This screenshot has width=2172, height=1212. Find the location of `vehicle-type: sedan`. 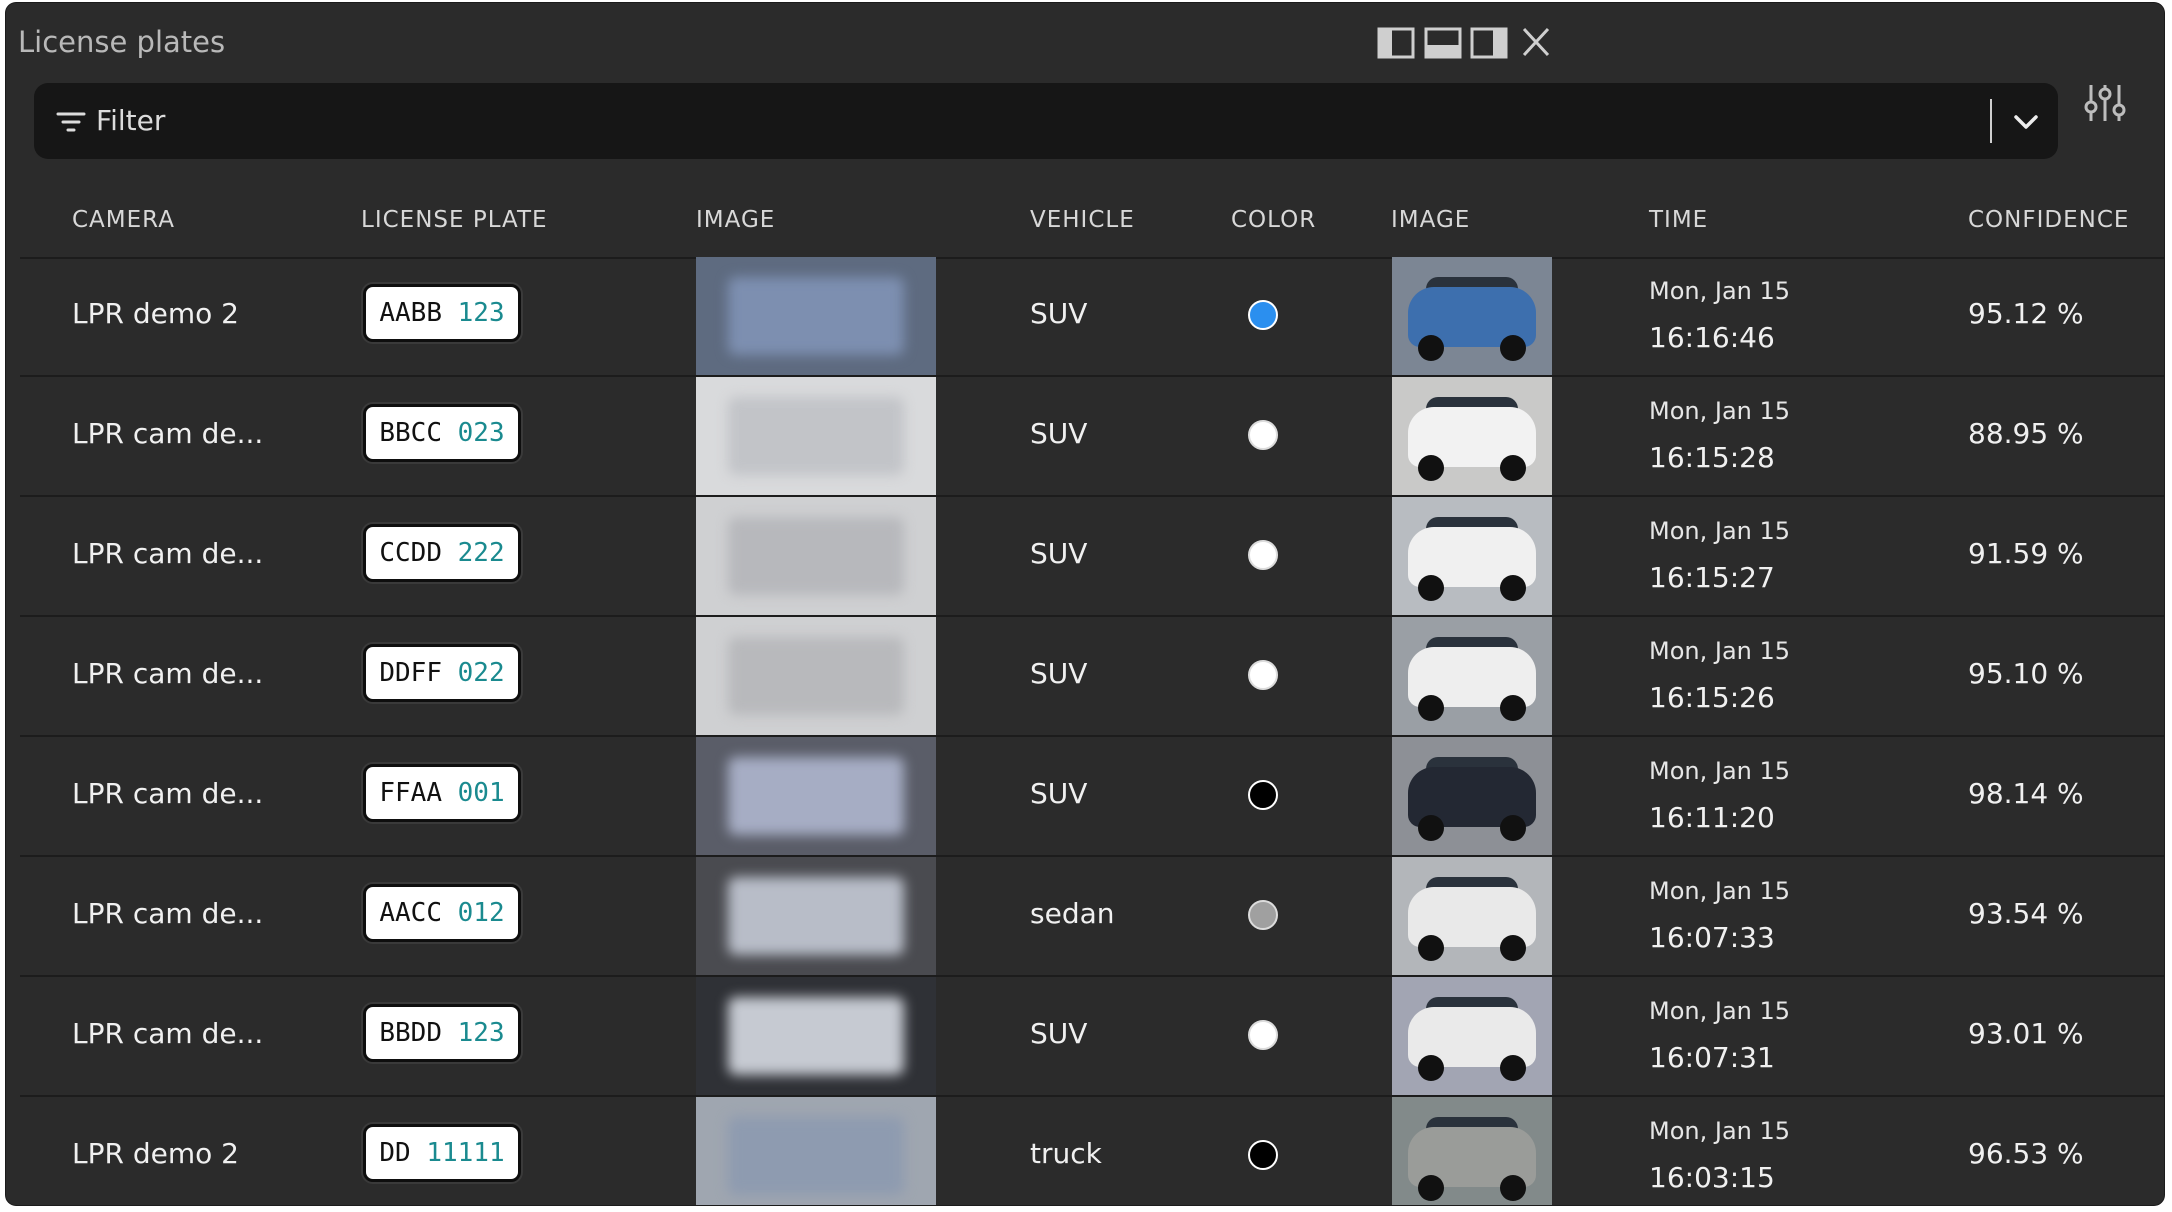

vehicle-type: sedan is located at coordinates (1072, 913).